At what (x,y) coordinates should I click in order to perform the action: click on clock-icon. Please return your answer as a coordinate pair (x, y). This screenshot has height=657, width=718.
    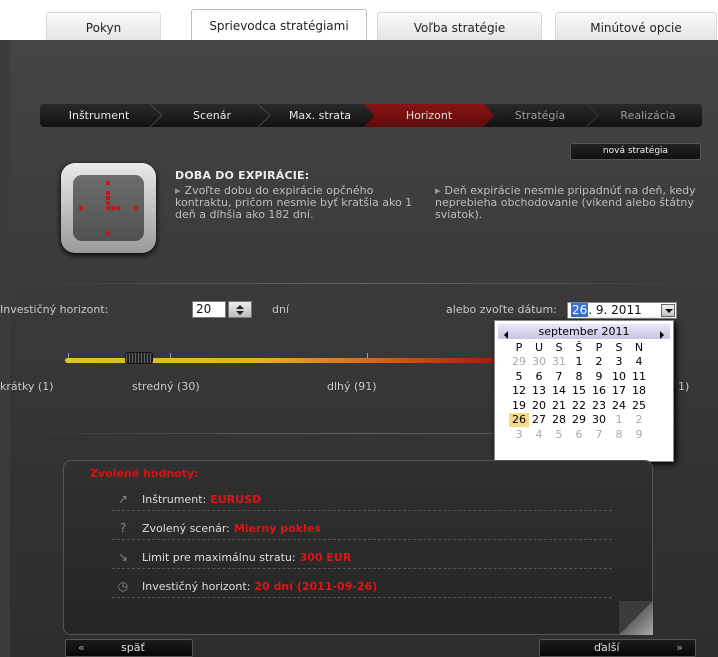
    Looking at the image, I should click on (108, 208).